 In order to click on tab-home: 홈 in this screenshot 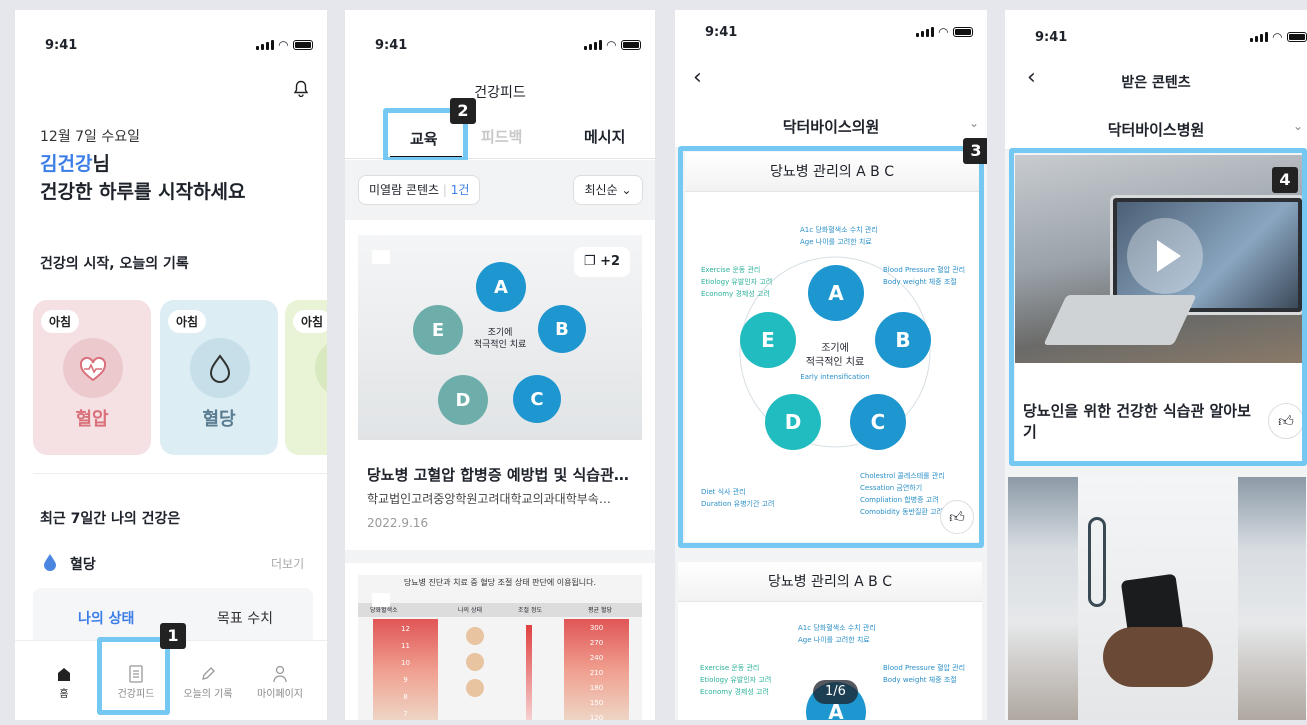, I will do `click(64, 681)`.